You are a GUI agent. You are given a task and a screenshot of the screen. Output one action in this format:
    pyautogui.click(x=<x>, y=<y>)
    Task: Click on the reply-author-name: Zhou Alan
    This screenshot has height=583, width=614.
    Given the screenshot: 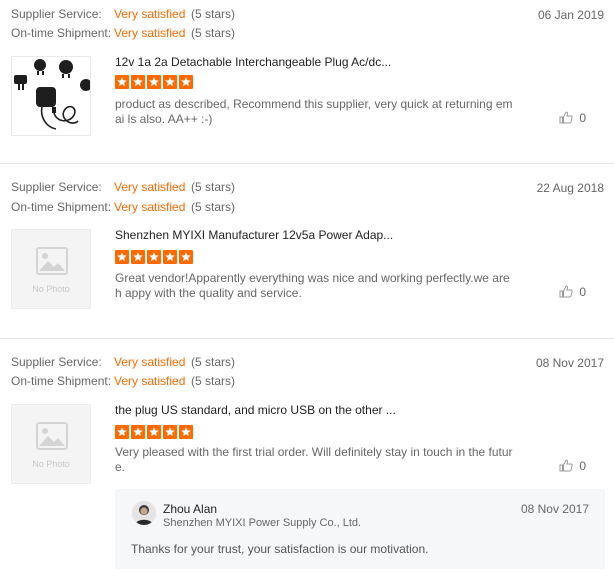 What is the action you would take?
    pyautogui.click(x=190, y=509)
    